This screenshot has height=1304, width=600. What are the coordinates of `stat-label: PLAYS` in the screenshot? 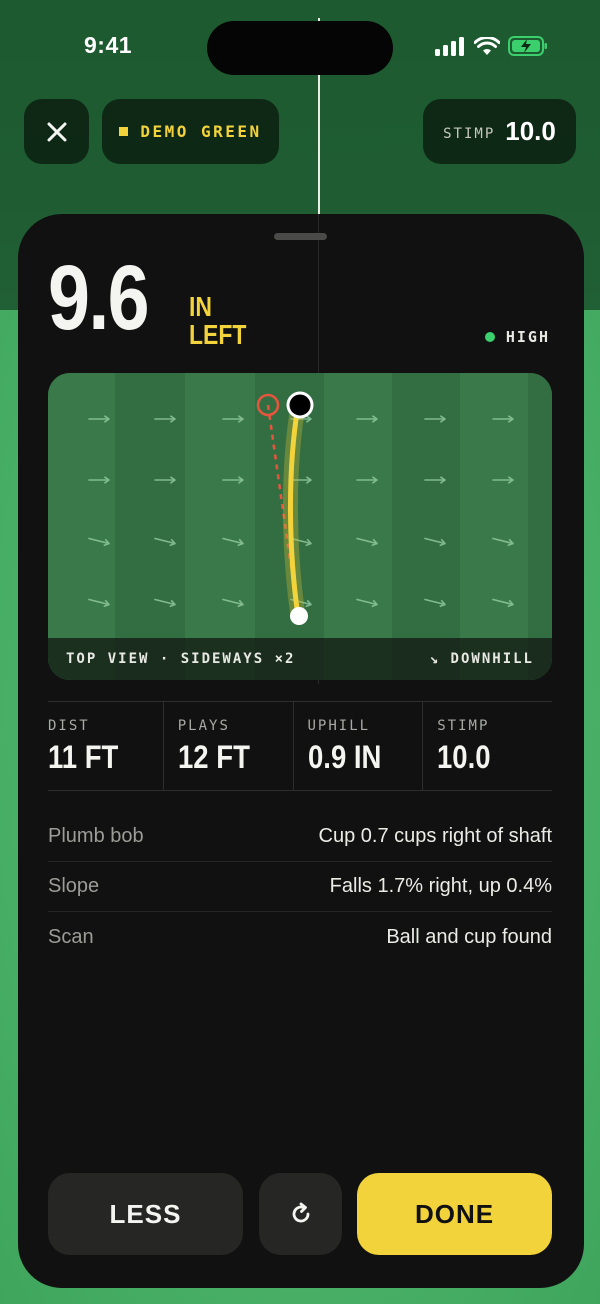 It's located at (203, 726).